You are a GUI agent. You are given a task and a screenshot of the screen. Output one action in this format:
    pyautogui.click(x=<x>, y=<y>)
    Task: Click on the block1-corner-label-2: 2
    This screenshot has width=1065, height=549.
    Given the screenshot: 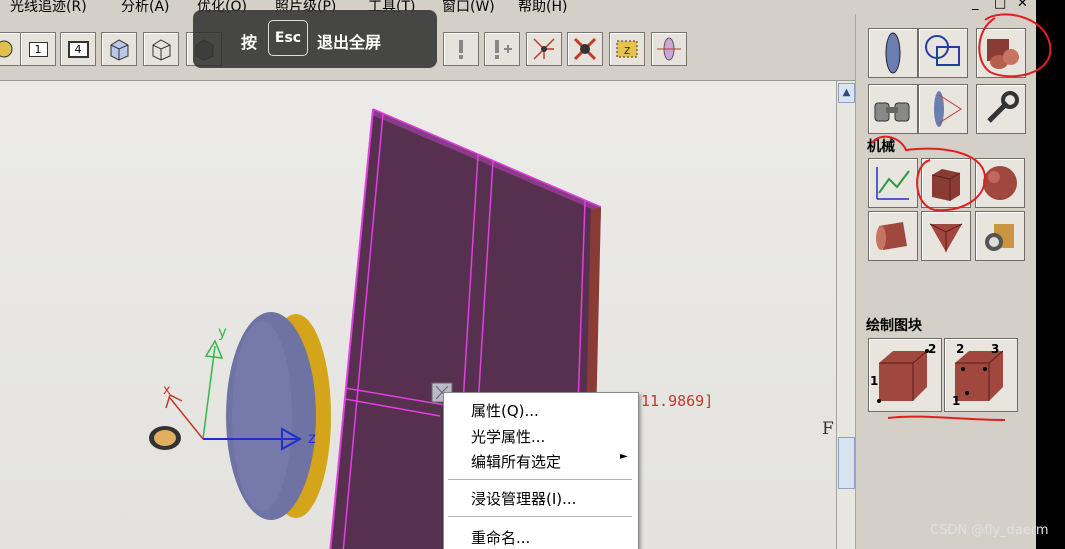 What is the action you would take?
    pyautogui.click(x=932, y=349)
    